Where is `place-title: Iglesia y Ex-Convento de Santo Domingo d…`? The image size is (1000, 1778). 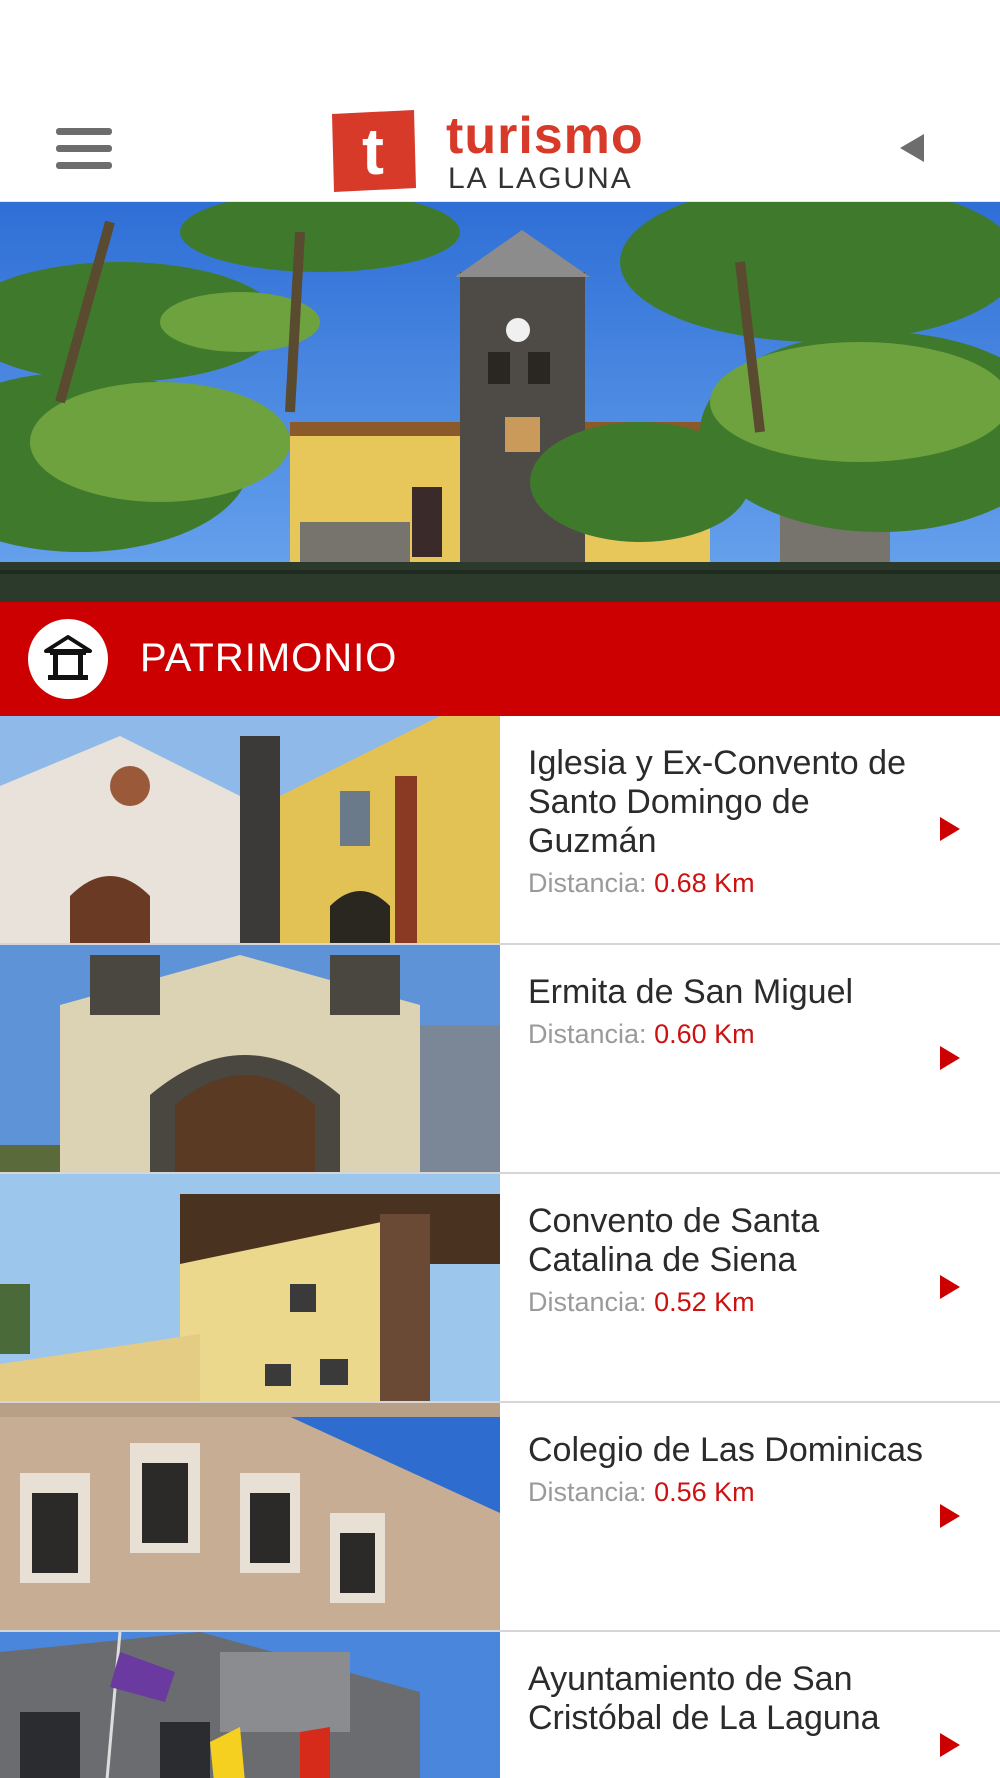
place-title: Iglesia y Ex-Convento de Santo Domingo d… is located at coordinates (717, 802).